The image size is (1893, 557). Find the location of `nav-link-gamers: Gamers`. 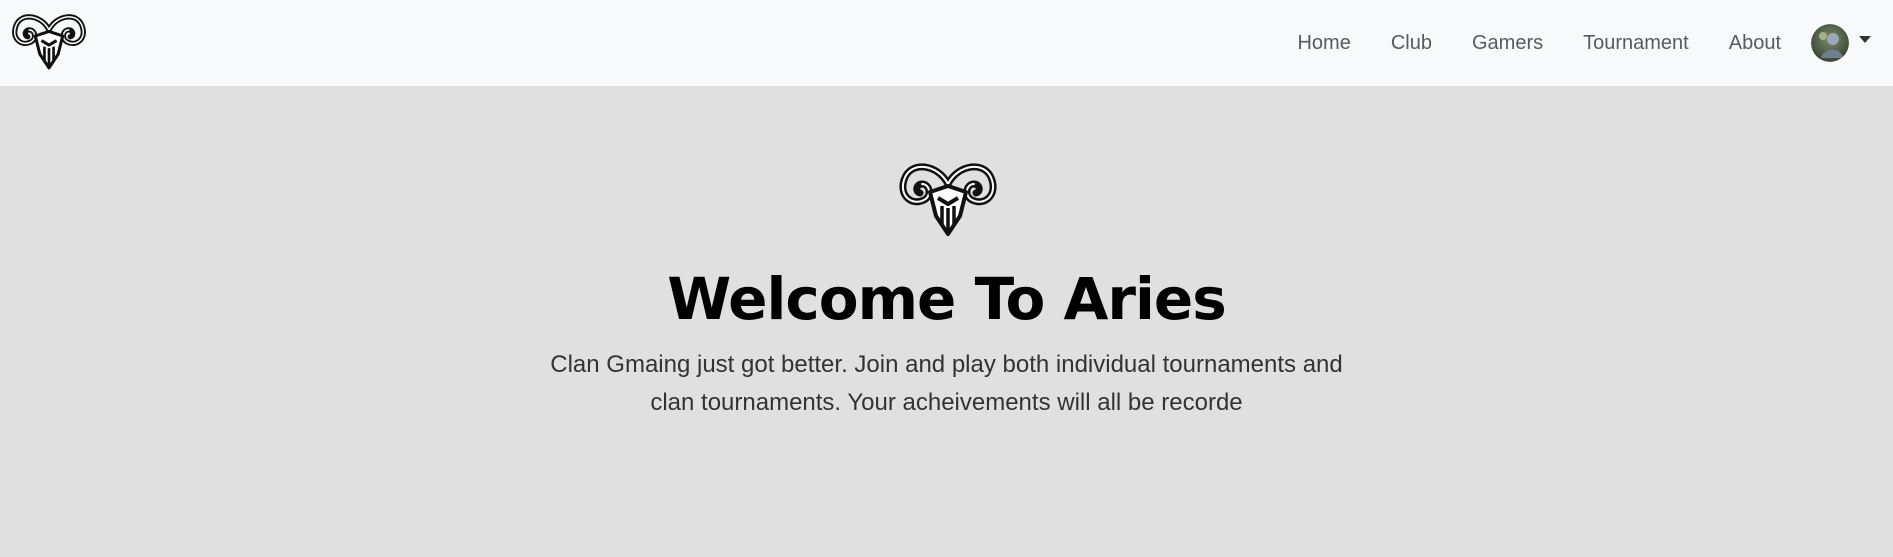

nav-link-gamers: Gamers is located at coordinates (1507, 43).